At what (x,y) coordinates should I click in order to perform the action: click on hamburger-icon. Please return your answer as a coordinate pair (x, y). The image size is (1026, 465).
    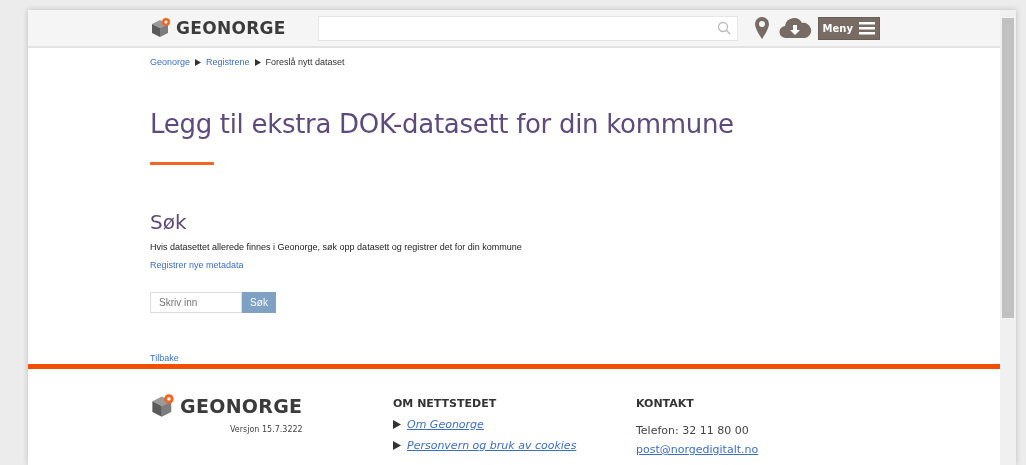
    Looking at the image, I should click on (866, 28).